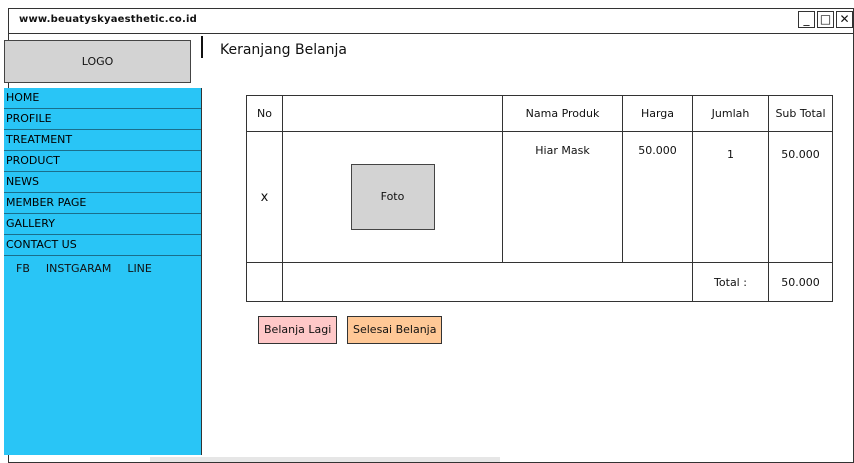 This screenshot has width=854, height=463. What do you see at coordinates (395, 330) in the screenshot?
I see `finish-shopping-button: Selesai Belanja` at bounding box center [395, 330].